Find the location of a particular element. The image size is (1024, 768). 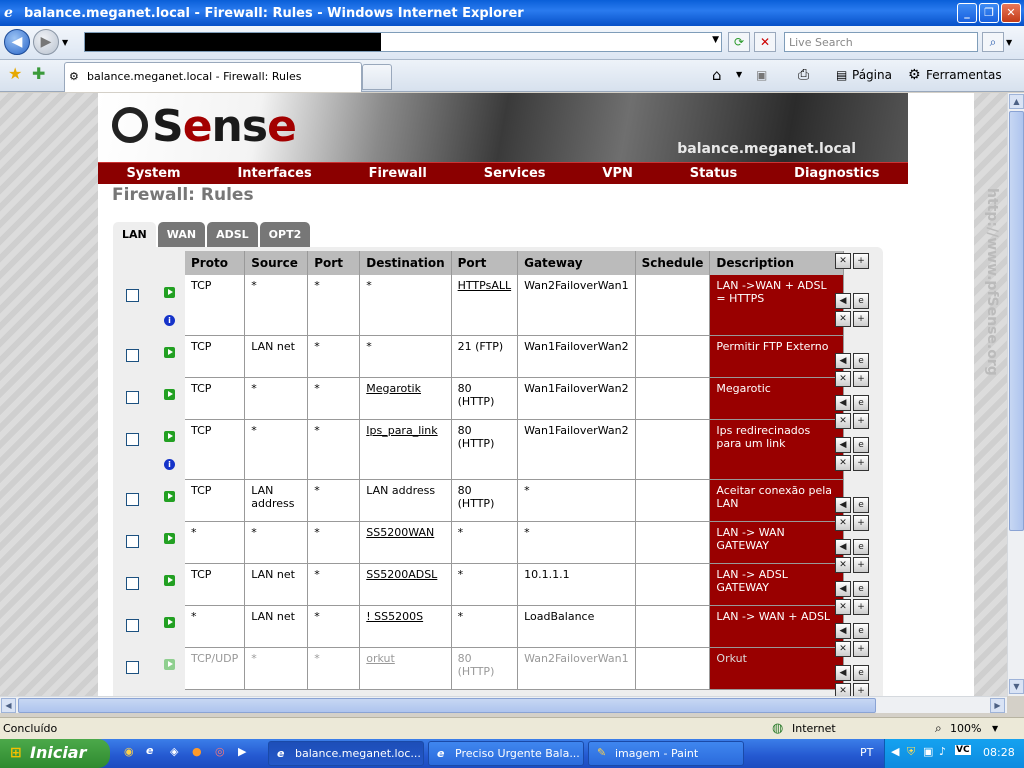

search-options-icon: ▼ is located at coordinates (1009, 42).